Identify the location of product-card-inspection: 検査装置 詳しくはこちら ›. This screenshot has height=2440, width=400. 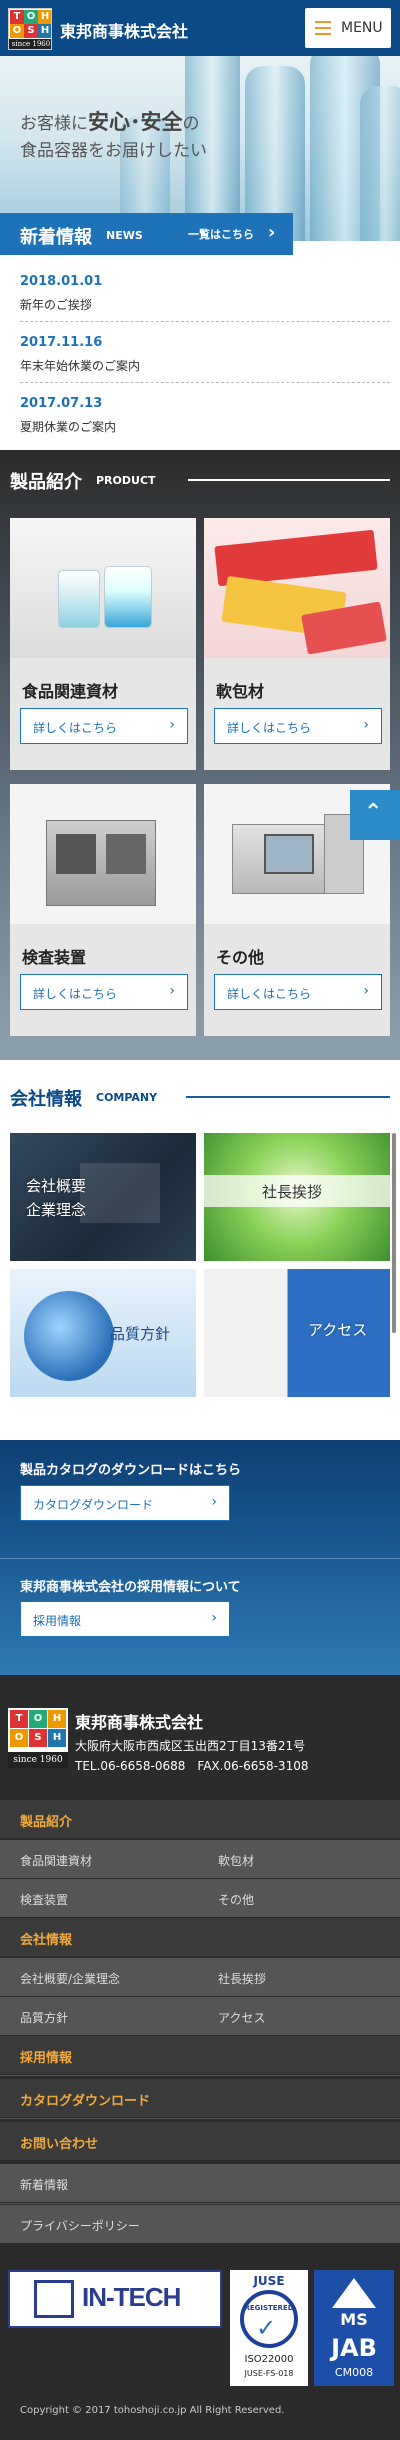
(103, 910).